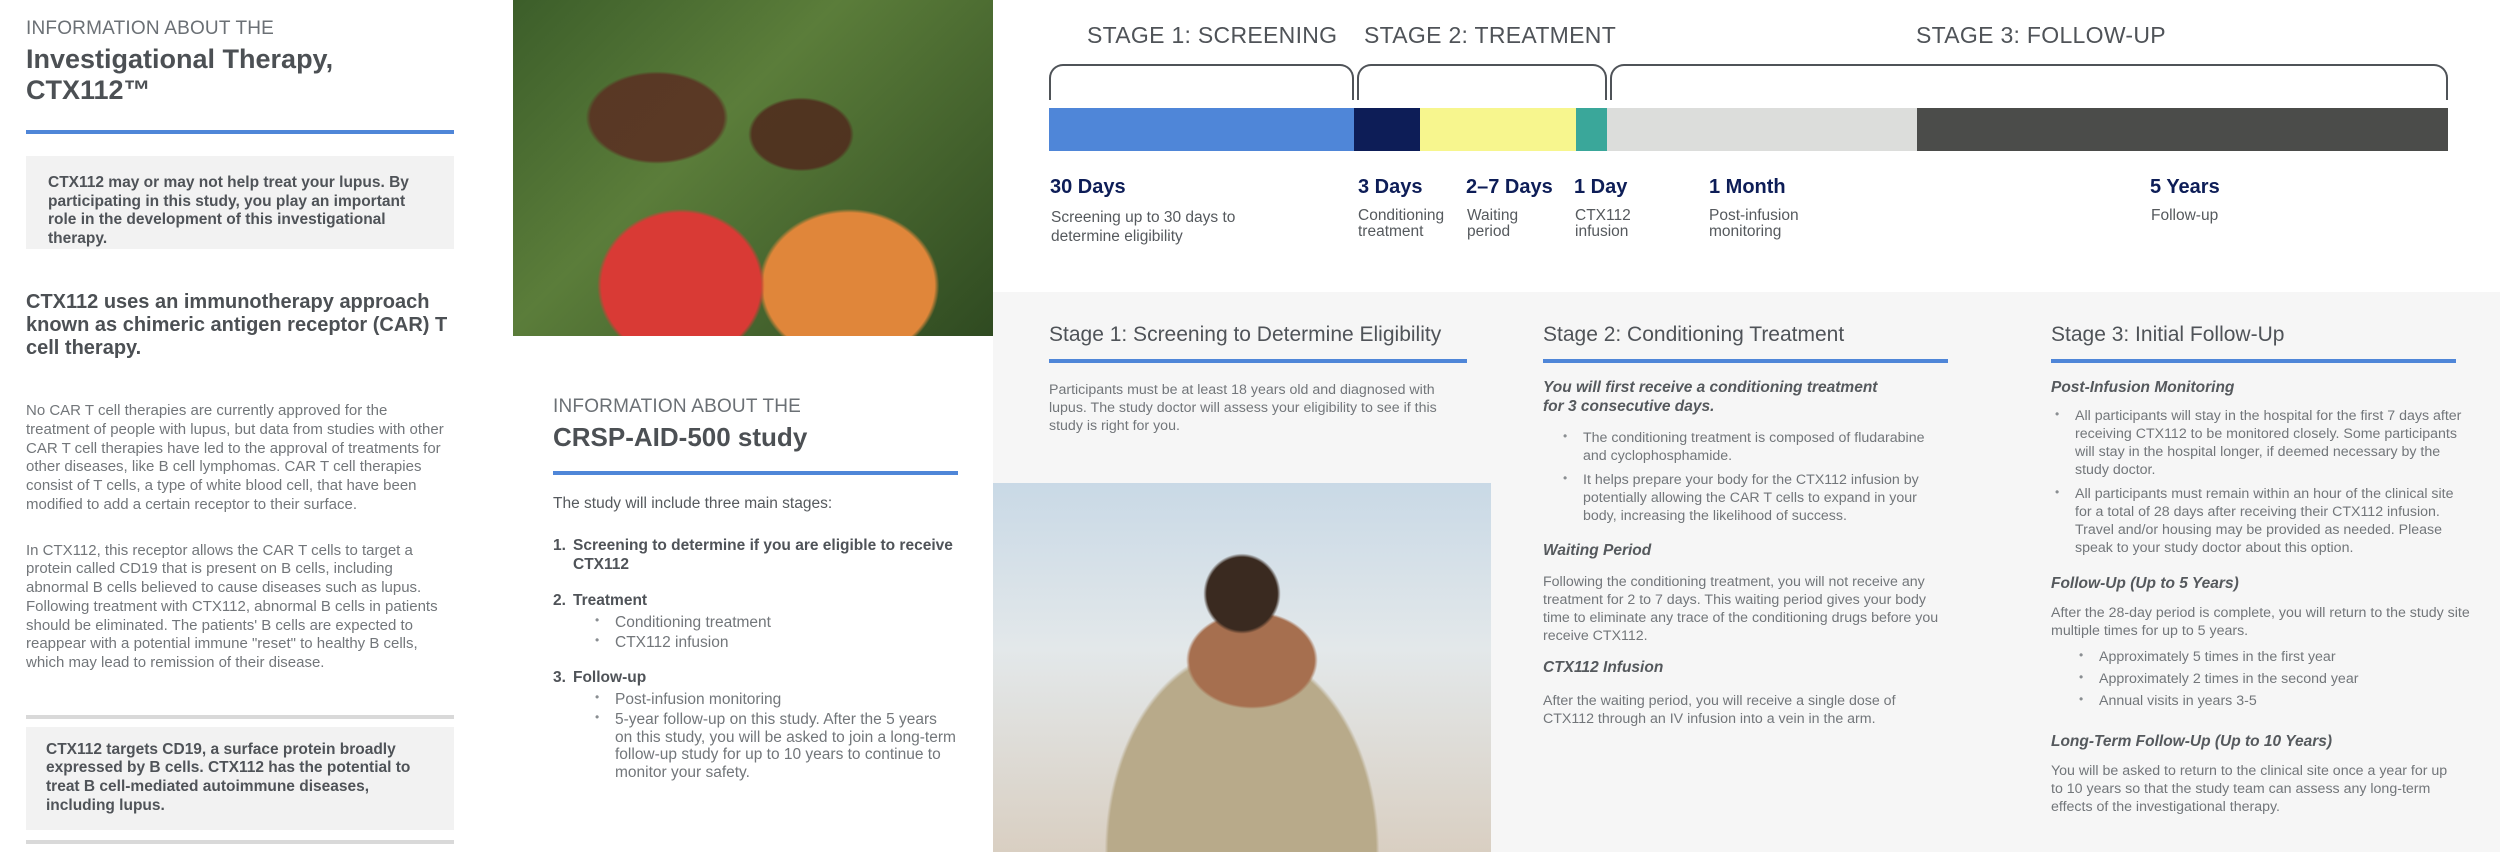 The width and height of the screenshot is (2500, 852). I want to click on duration-2-7-days-caption: Waiting period, so click(1493, 224).